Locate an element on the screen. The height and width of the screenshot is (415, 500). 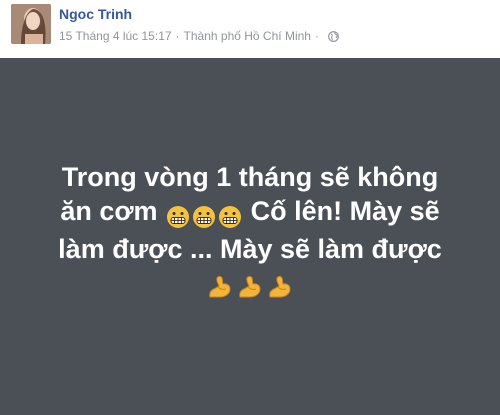
flexed-biceps-emoji-group is located at coordinates (250, 283).